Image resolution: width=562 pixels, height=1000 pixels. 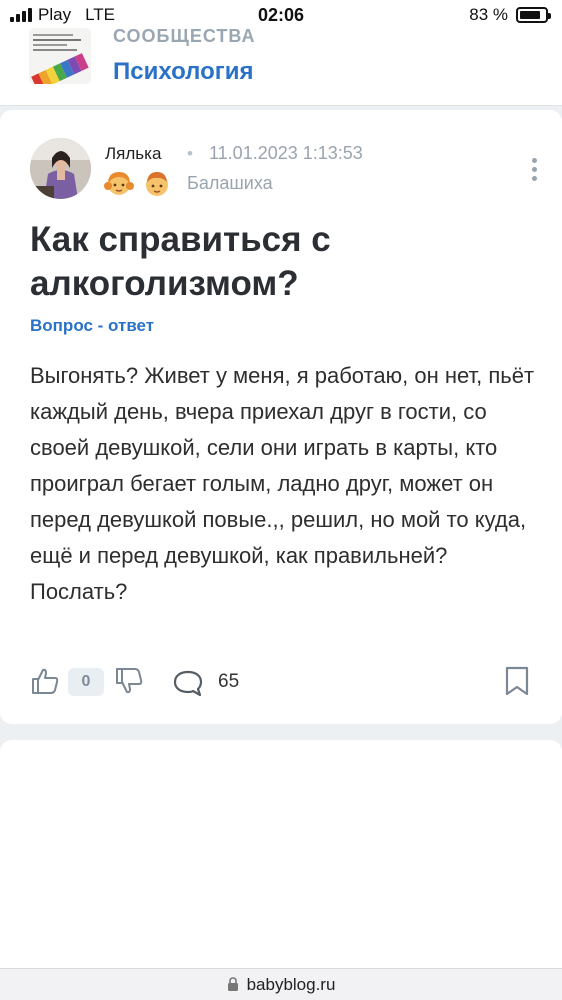 What do you see at coordinates (45, 681) in the screenshot?
I see `thumbs-up-icon` at bounding box center [45, 681].